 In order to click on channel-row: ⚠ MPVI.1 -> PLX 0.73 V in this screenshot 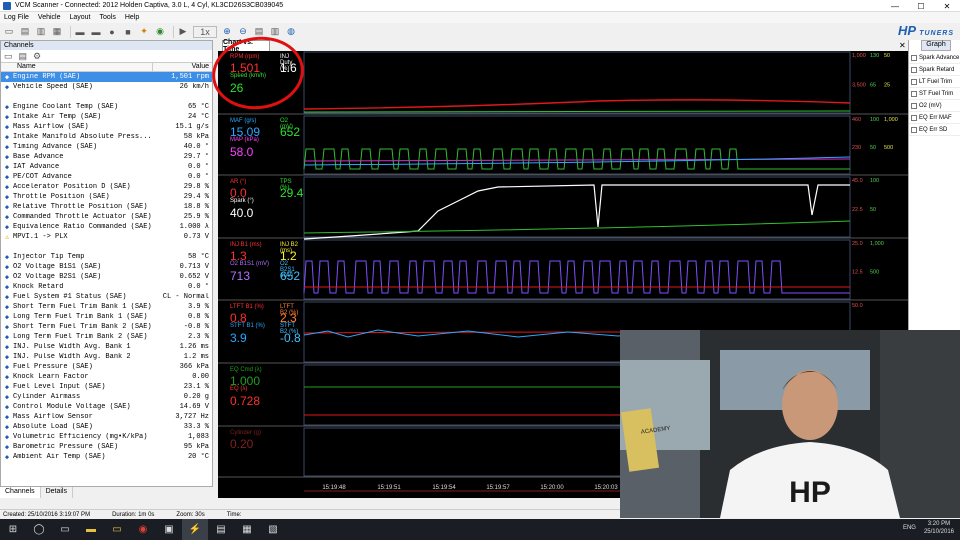, I will do `click(106, 237)`.